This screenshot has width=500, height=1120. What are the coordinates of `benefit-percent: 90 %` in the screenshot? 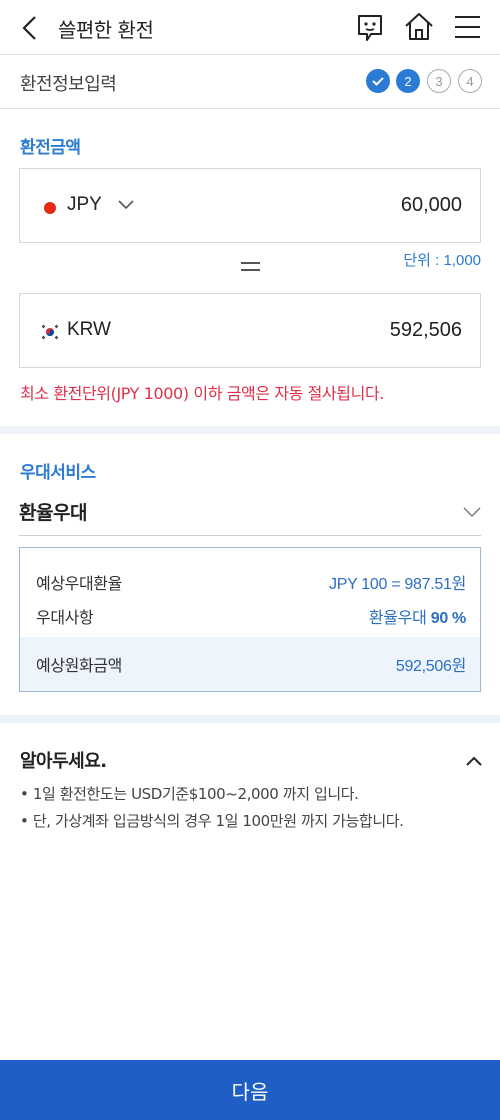 It's located at (448, 618).